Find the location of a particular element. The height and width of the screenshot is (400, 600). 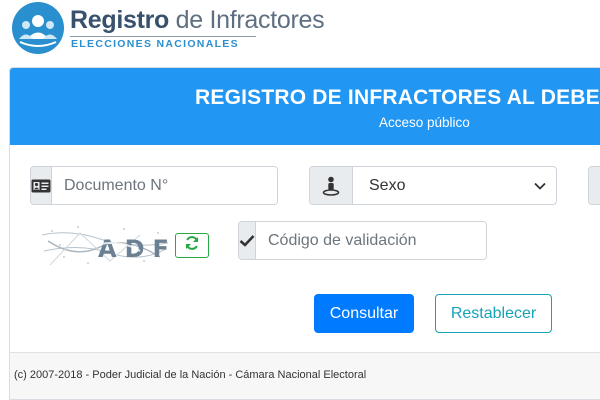

logo-divider is located at coordinates (163, 36).